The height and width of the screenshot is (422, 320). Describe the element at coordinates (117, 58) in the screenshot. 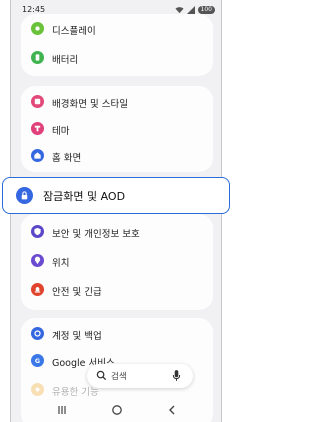

I see `settings-item-battery: 배터리` at that location.